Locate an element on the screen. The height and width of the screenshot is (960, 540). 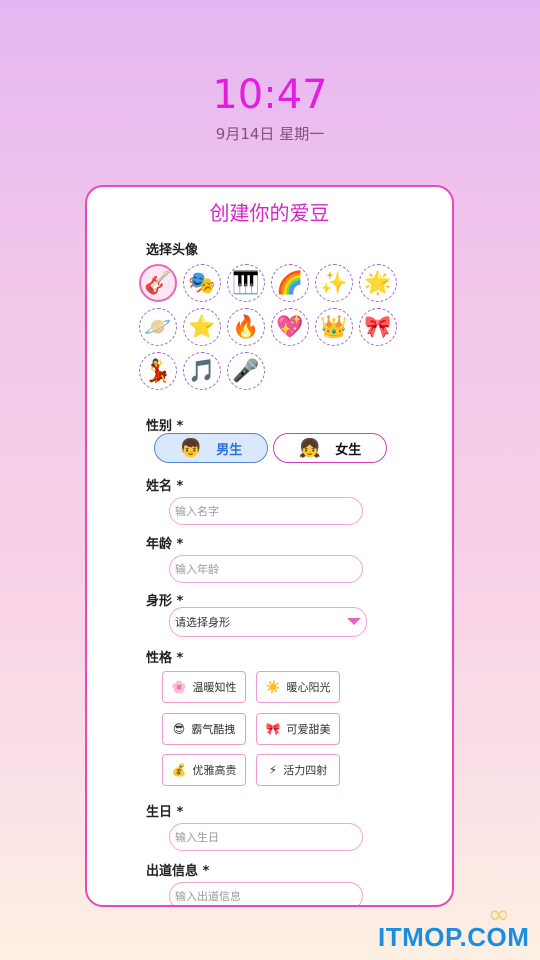
birthday-label: 生日 * is located at coordinates (165, 812).